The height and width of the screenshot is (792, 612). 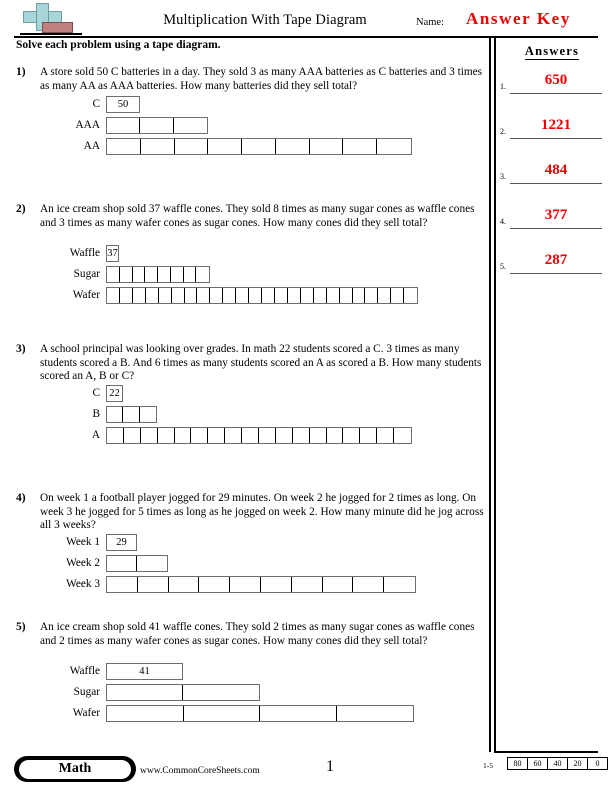 I want to click on answer-row-number: 3., so click(x=503, y=176).